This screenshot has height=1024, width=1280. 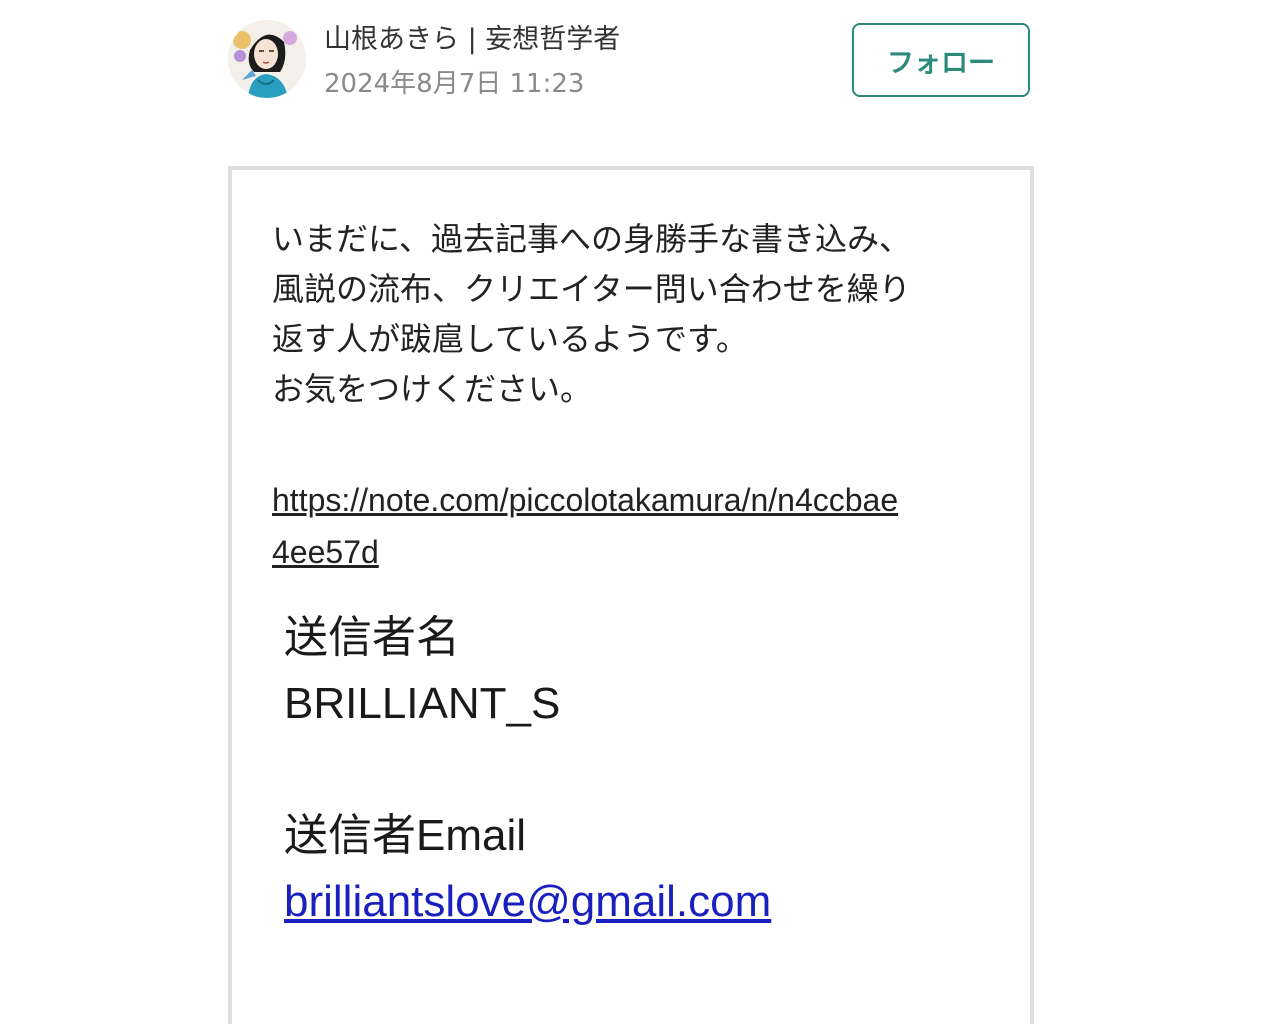 What do you see at coordinates (632, 64) in the screenshot?
I see `comment-header: 山根あきら | 妄想哲学者 2024年8月7日 11:23 フォロー` at bounding box center [632, 64].